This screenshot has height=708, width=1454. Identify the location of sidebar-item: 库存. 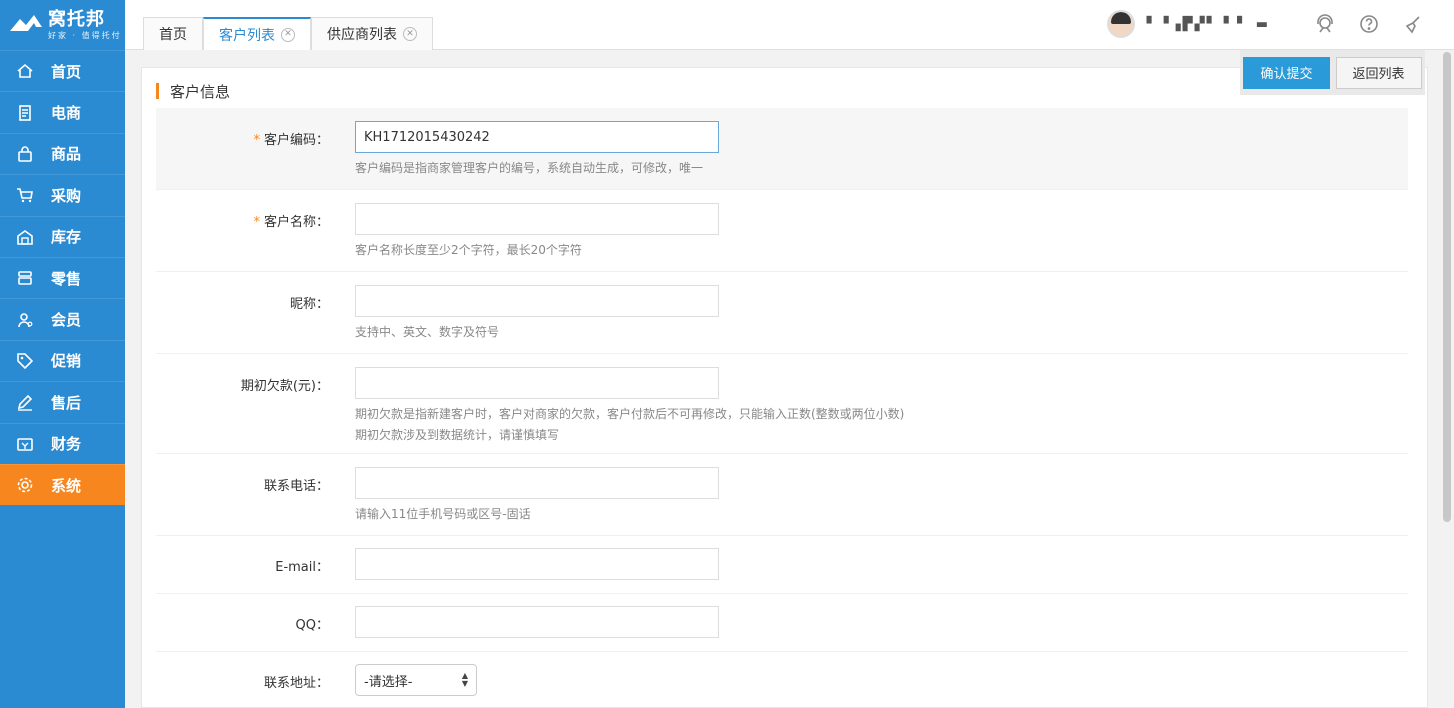
(62, 236).